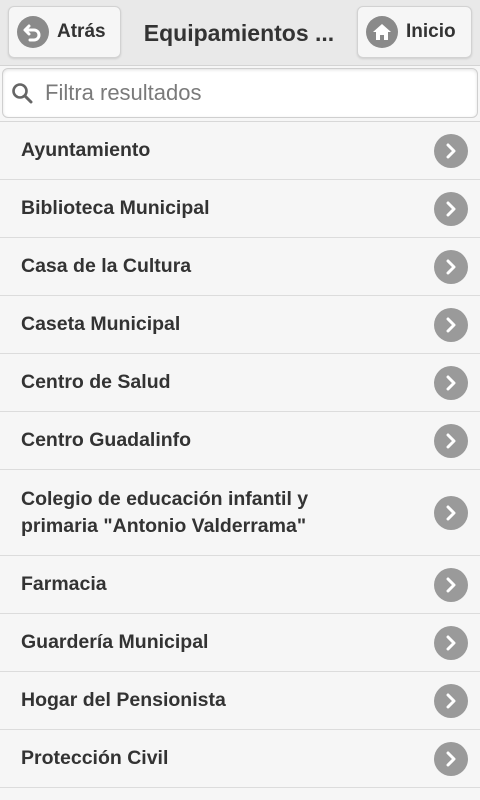 Image resolution: width=480 pixels, height=800 pixels. I want to click on list-item-label: Protección Civil, so click(95, 758).